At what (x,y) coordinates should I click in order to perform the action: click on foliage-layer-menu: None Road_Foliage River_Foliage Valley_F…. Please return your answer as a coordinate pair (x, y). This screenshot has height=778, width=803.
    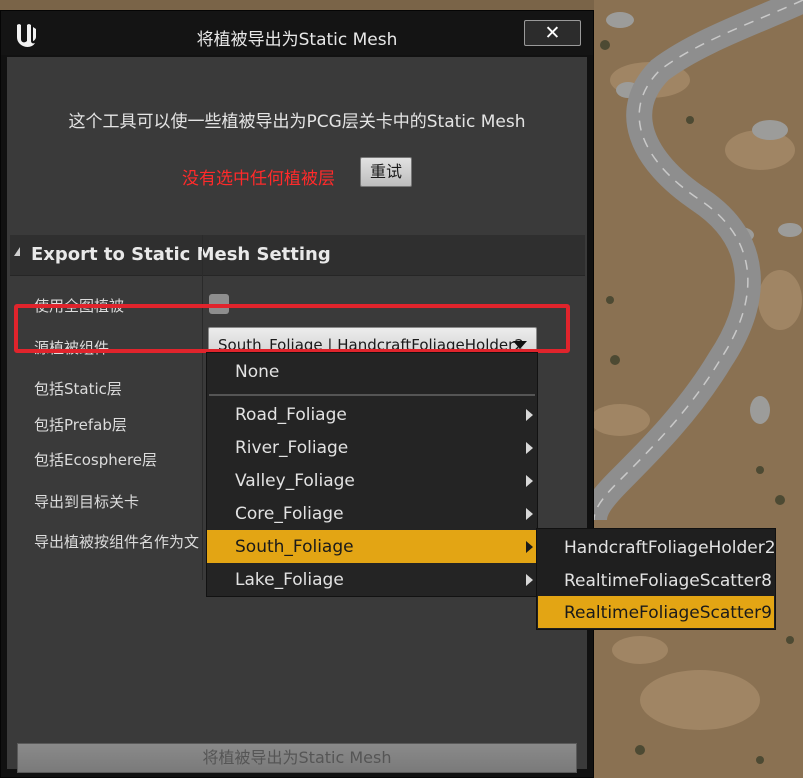
    Looking at the image, I should click on (372, 474).